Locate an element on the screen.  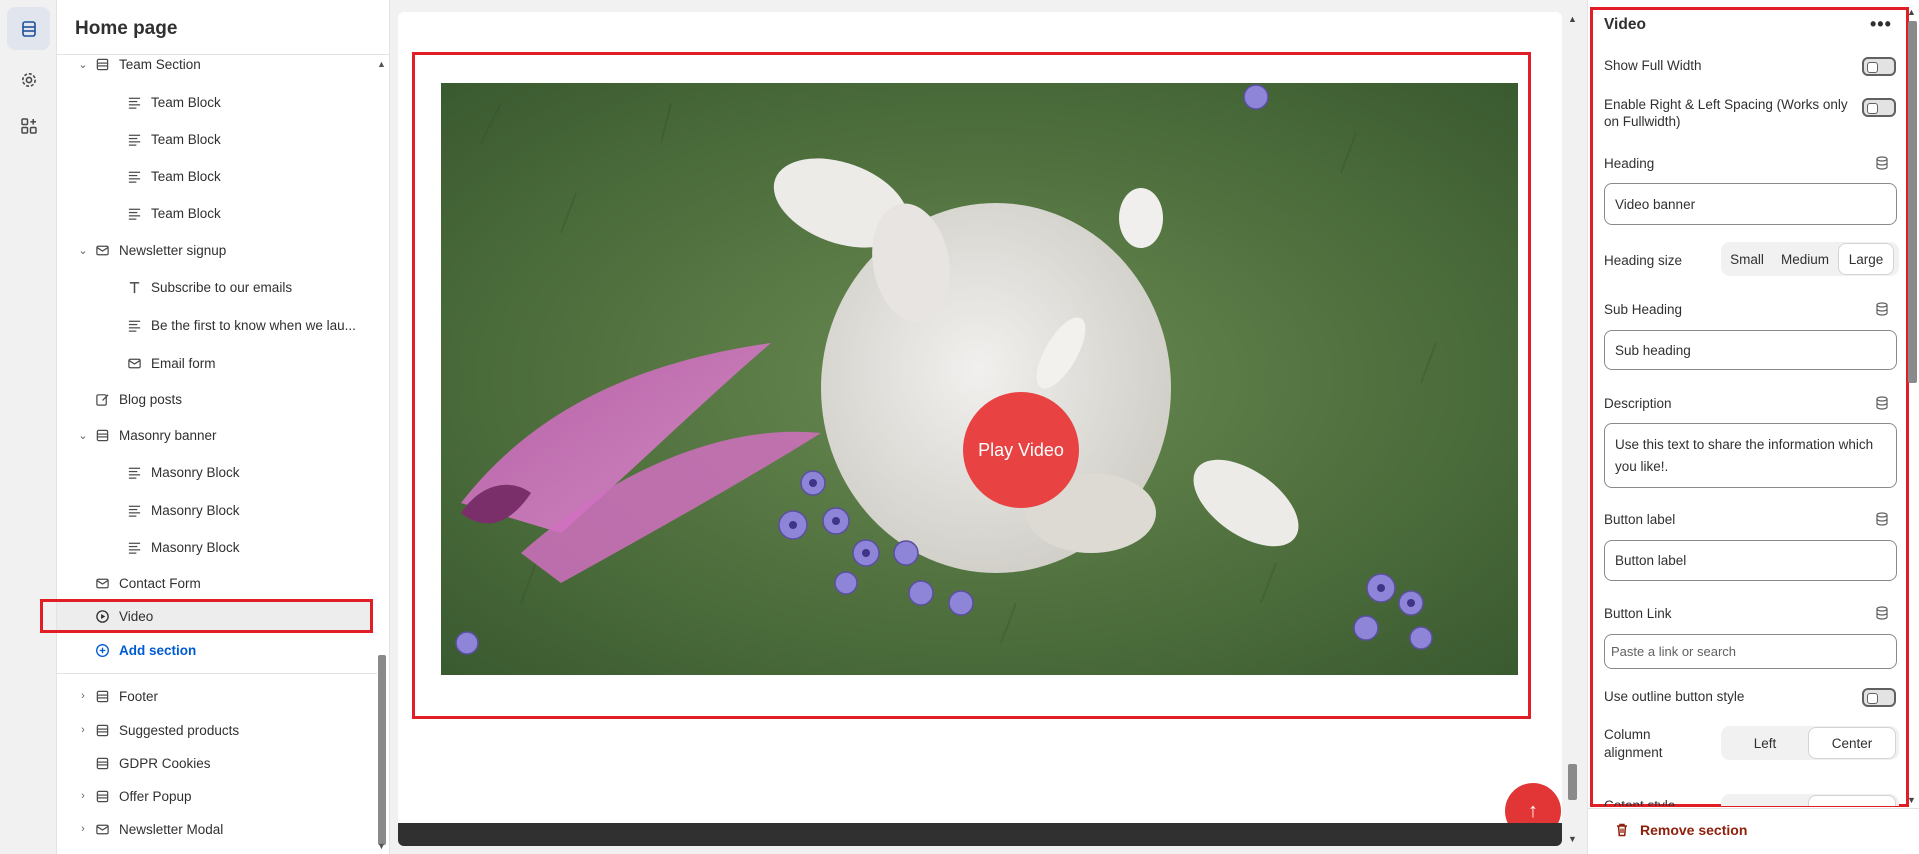
panel-footer-divider is located at coordinates (1753, 808).